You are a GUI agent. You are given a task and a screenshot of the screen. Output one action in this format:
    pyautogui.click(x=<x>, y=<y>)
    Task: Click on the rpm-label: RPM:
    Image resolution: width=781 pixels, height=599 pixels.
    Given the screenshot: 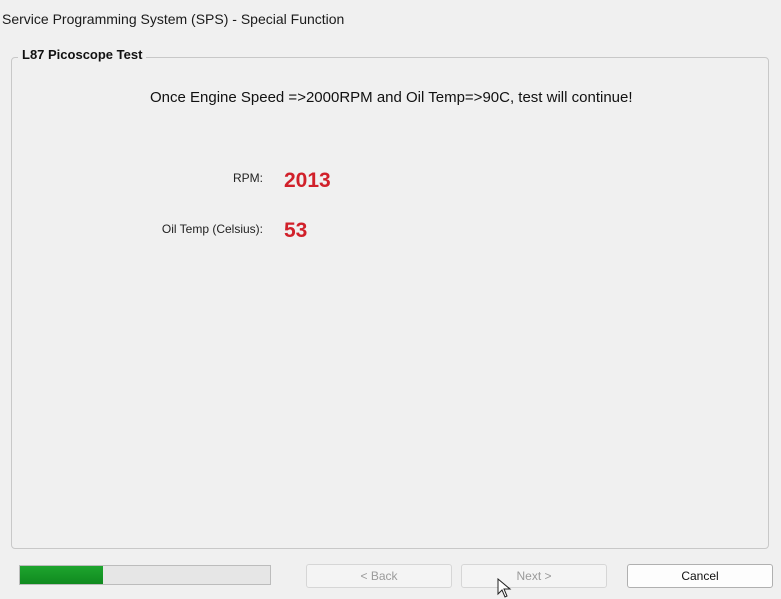 What is the action you would take?
    pyautogui.click(x=248, y=178)
    